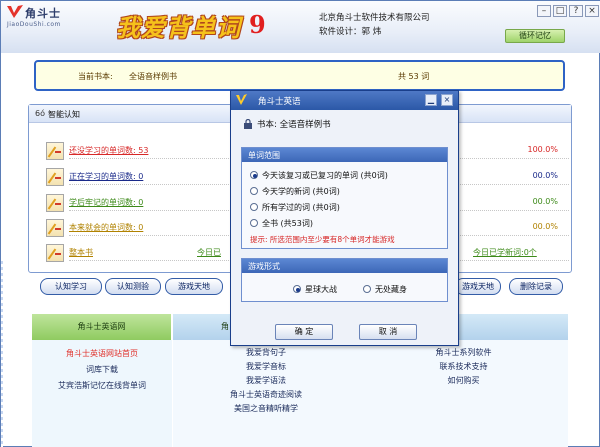 The image size is (600, 447). What do you see at coordinates (431, 100) in the screenshot?
I see `dialog-minimize-icon: ▁` at bounding box center [431, 100].